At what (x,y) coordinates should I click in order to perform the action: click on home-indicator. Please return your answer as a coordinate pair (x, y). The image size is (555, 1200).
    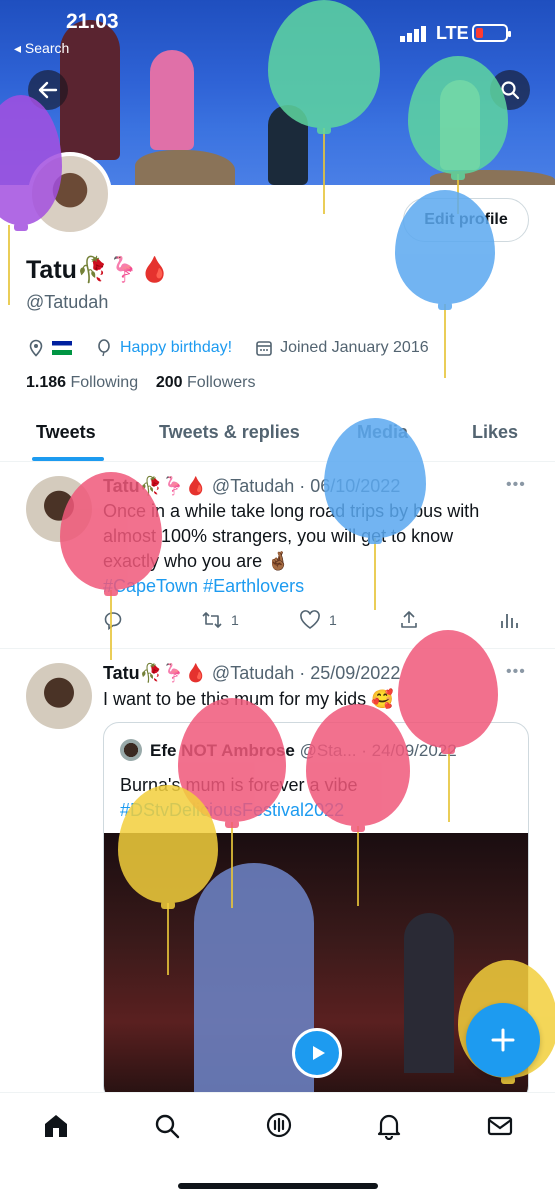
    Looking at the image, I should click on (278, 1186).